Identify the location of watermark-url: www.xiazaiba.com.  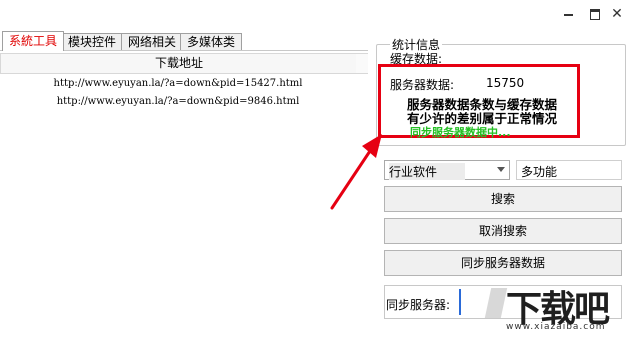
(556, 327).